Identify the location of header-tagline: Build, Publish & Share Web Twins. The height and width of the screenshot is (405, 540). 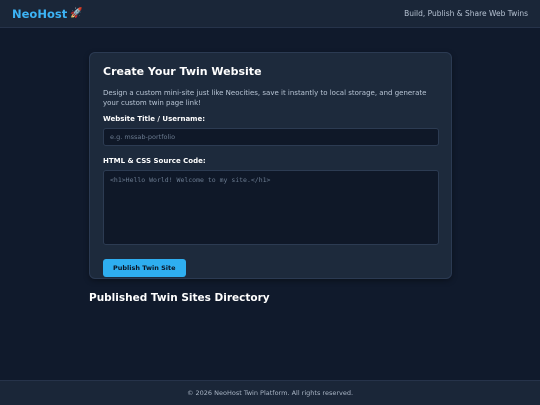
(466, 13).